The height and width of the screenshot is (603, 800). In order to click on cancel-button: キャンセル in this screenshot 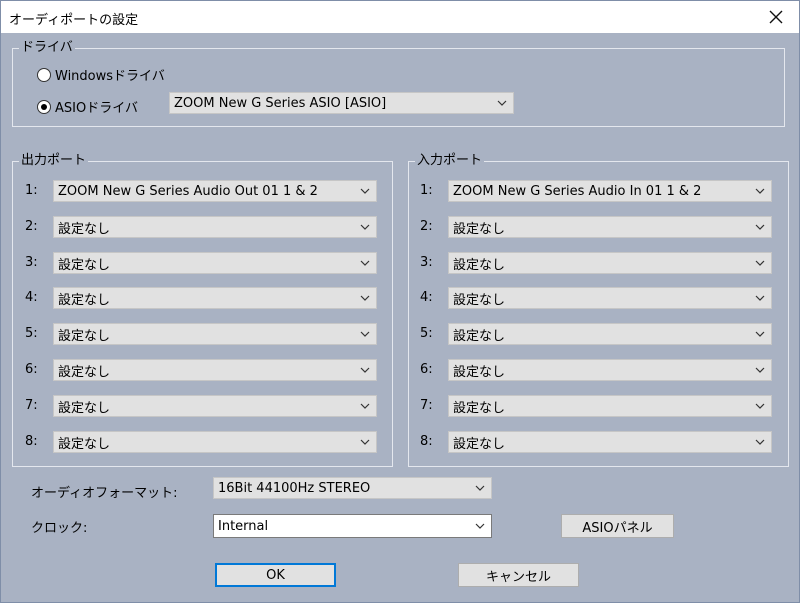, I will do `click(518, 575)`.